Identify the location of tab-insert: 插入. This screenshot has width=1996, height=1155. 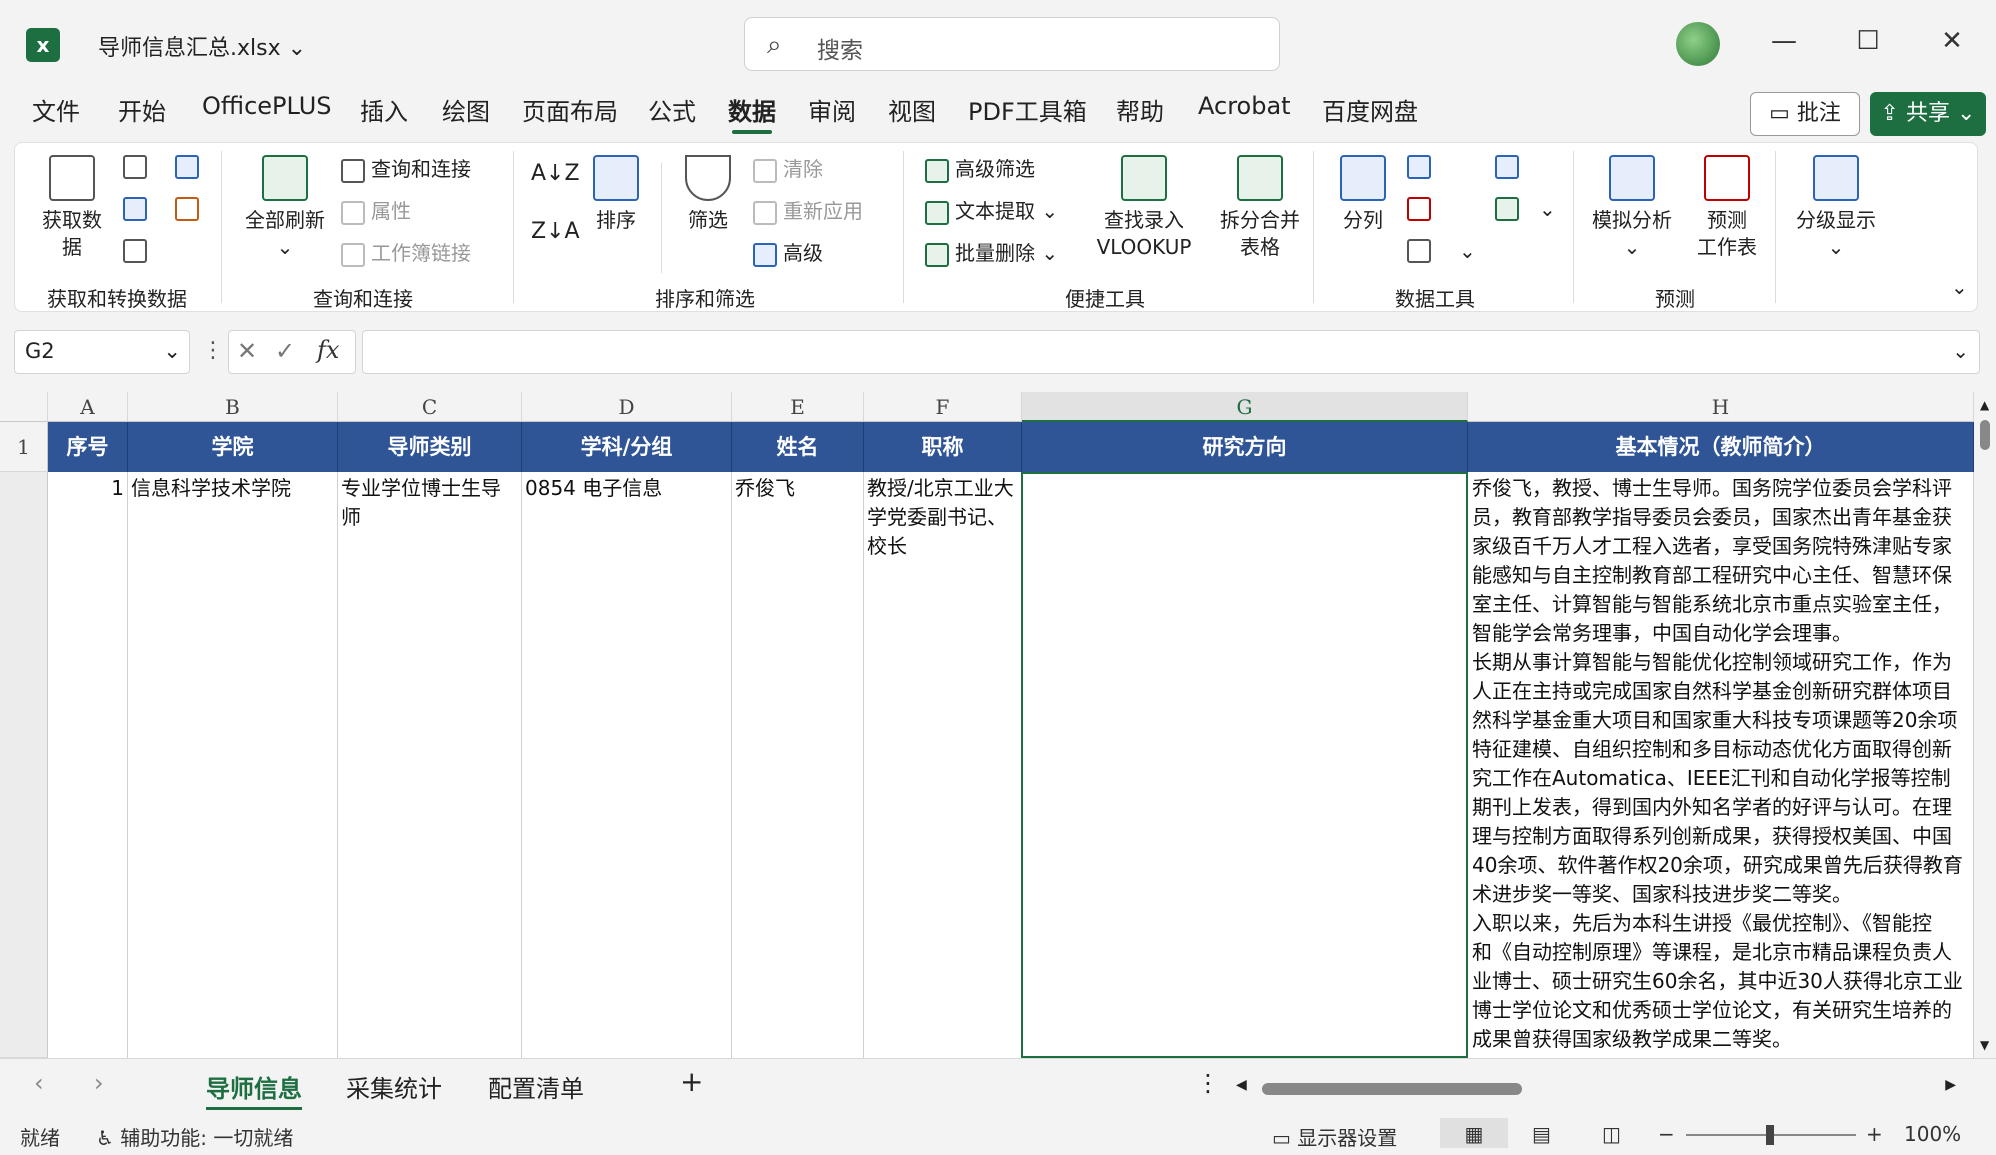
(384, 109).